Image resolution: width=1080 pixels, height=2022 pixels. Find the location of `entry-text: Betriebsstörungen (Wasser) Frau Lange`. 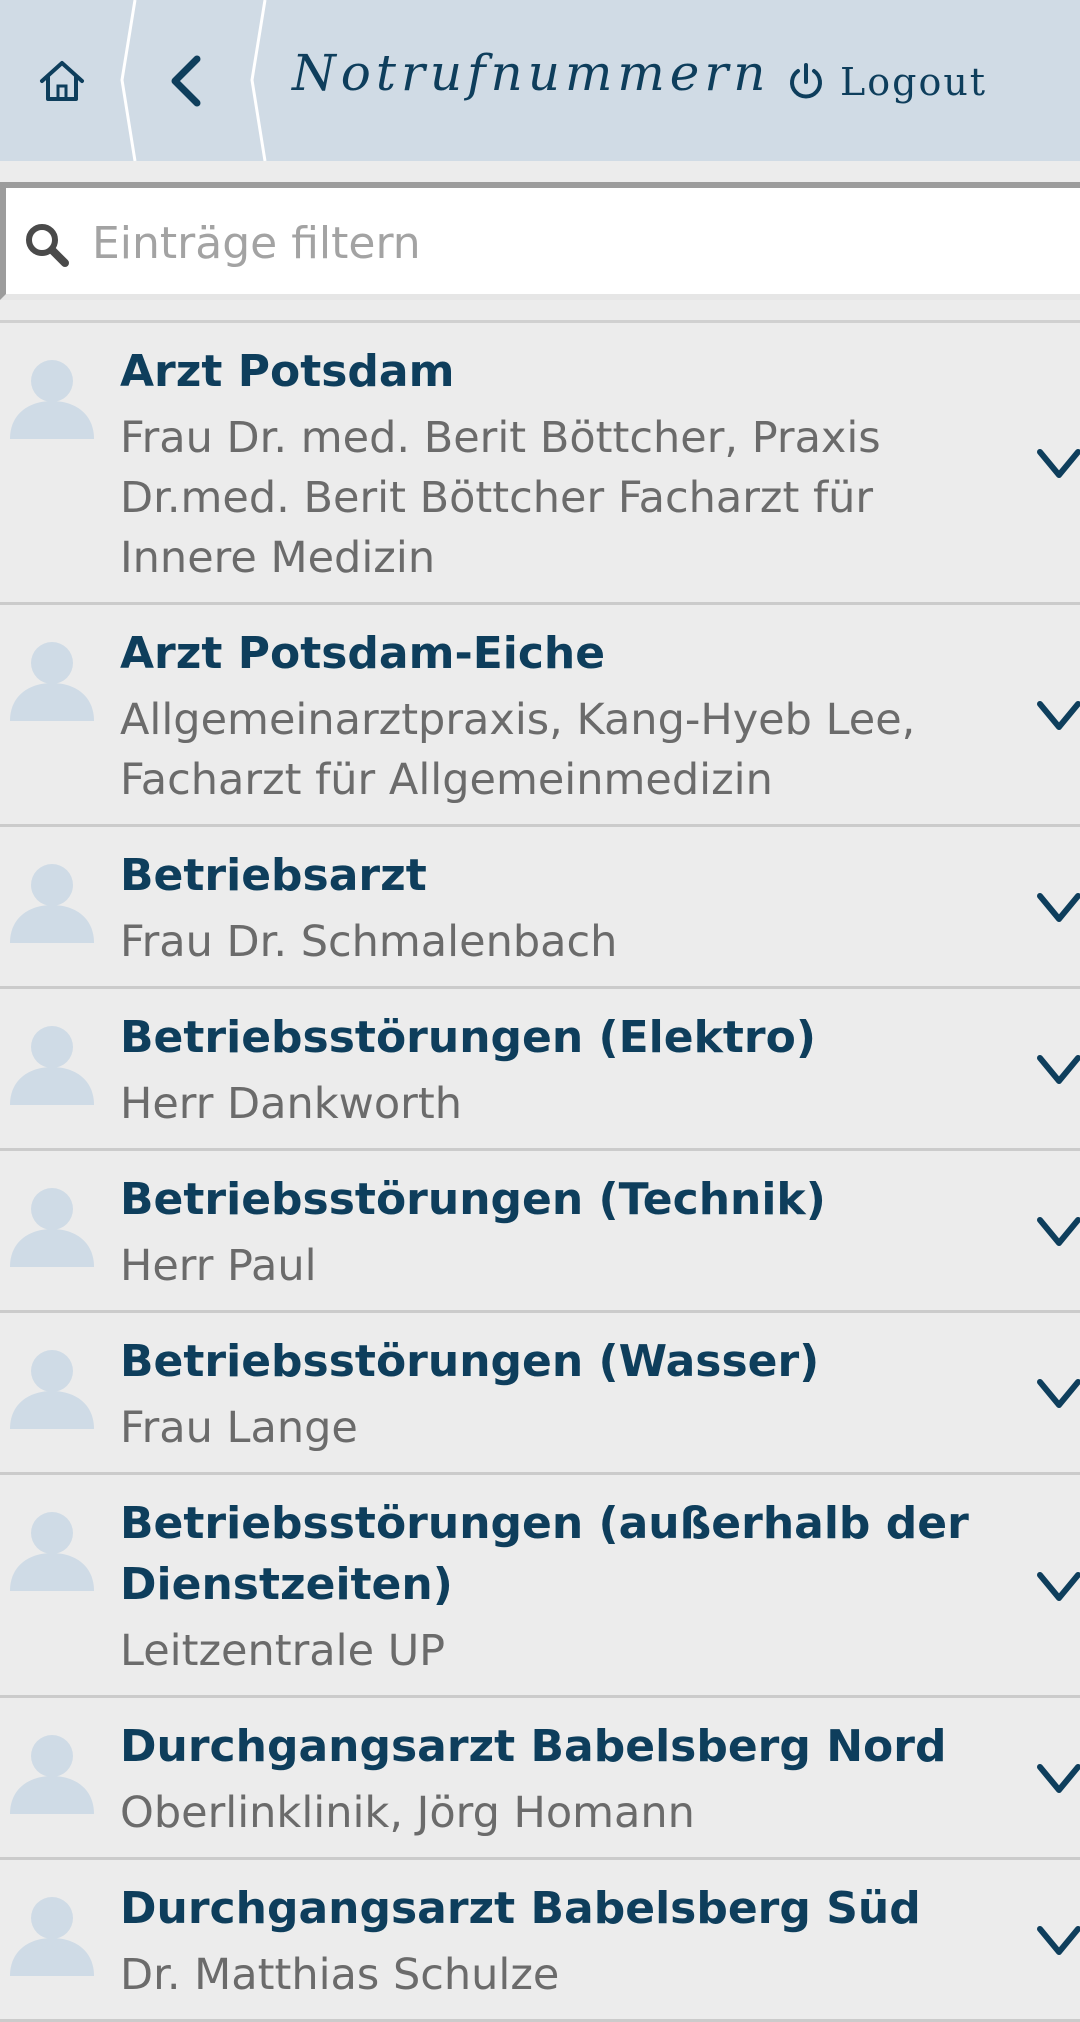

entry-text: Betriebsstörungen (Wasser) Frau Lange is located at coordinates (570, 1392).